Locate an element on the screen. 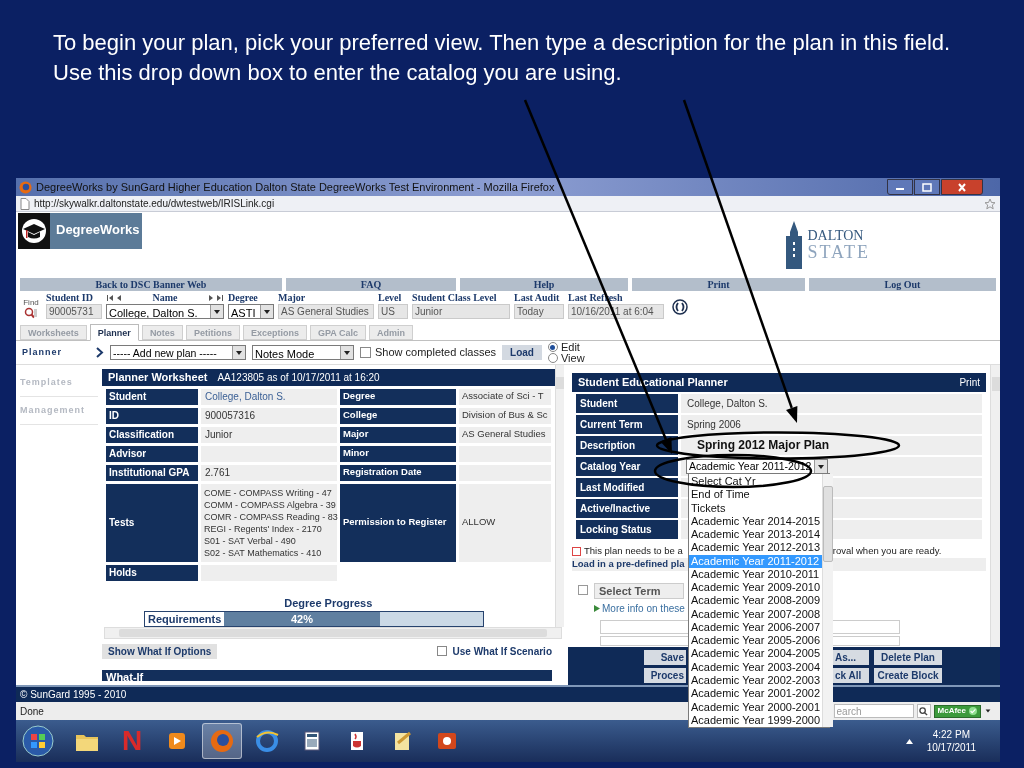  plan-select: ----- Add new plan ----- is located at coordinates (178, 352).